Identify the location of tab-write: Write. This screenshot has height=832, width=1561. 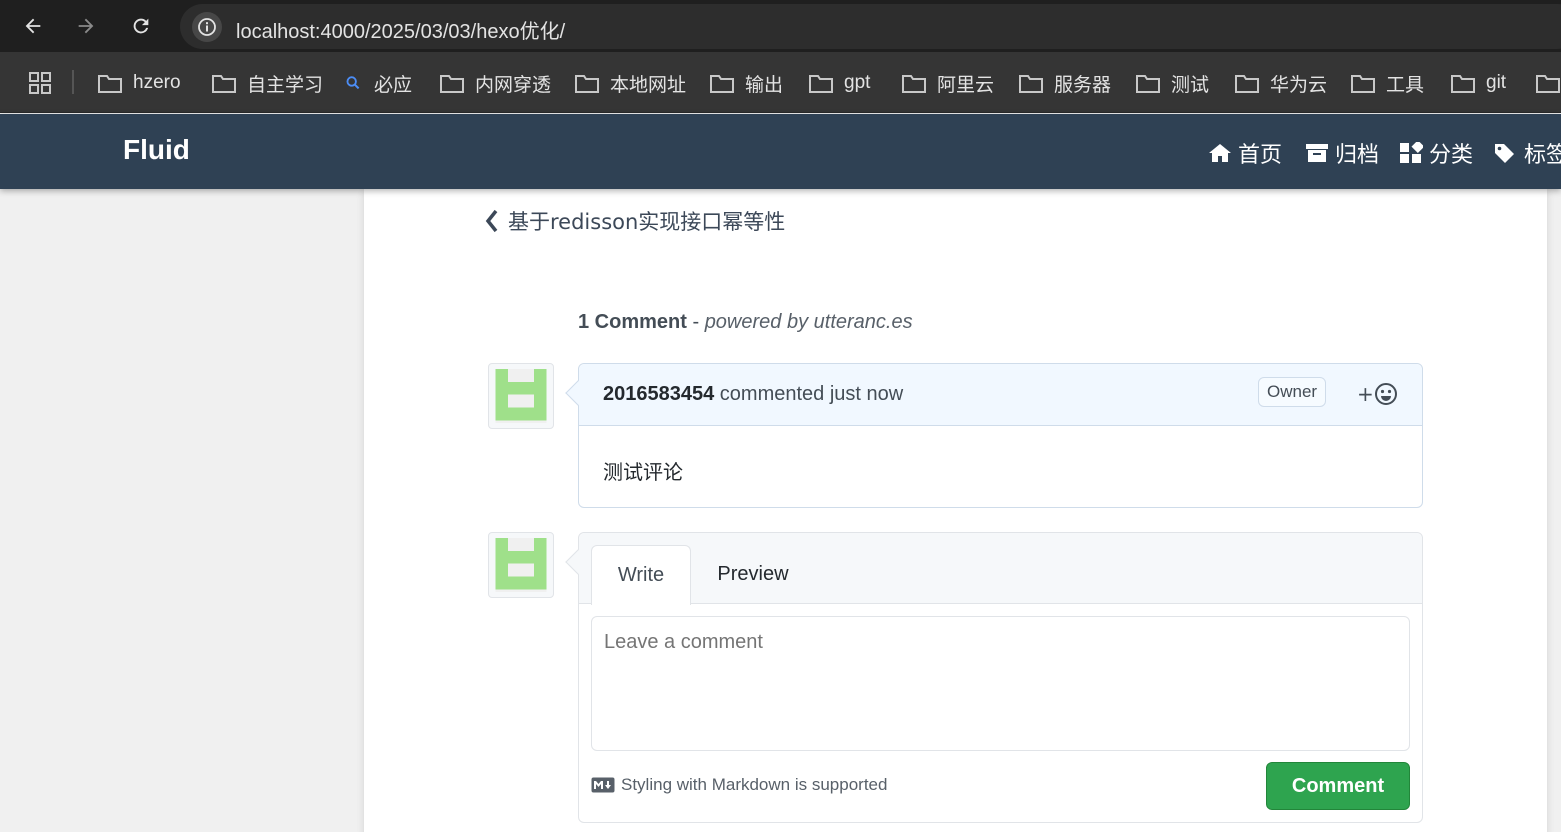
(641, 575).